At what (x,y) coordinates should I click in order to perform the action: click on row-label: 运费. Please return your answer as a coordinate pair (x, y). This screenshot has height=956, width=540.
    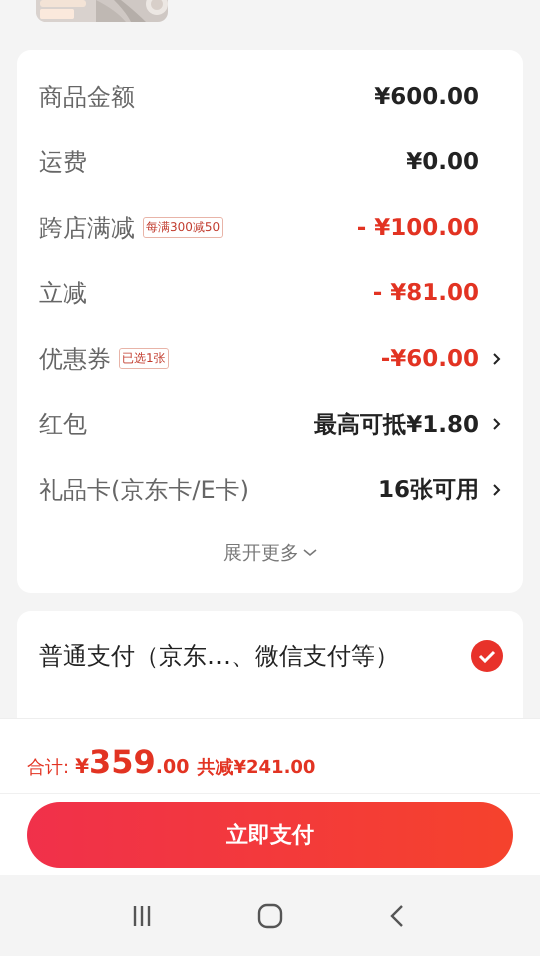
    Looking at the image, I should click on (63, 162).